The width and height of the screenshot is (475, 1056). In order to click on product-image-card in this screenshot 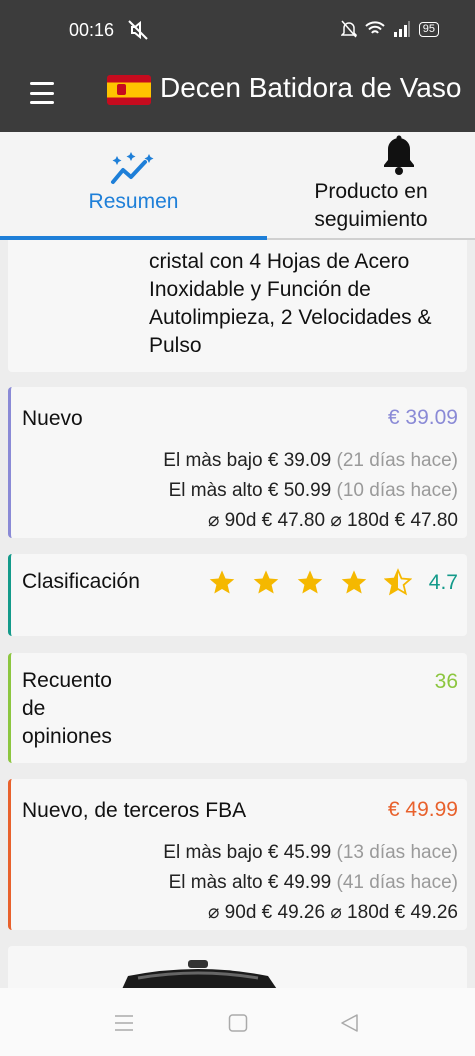, I will do `click(237, 967)`.